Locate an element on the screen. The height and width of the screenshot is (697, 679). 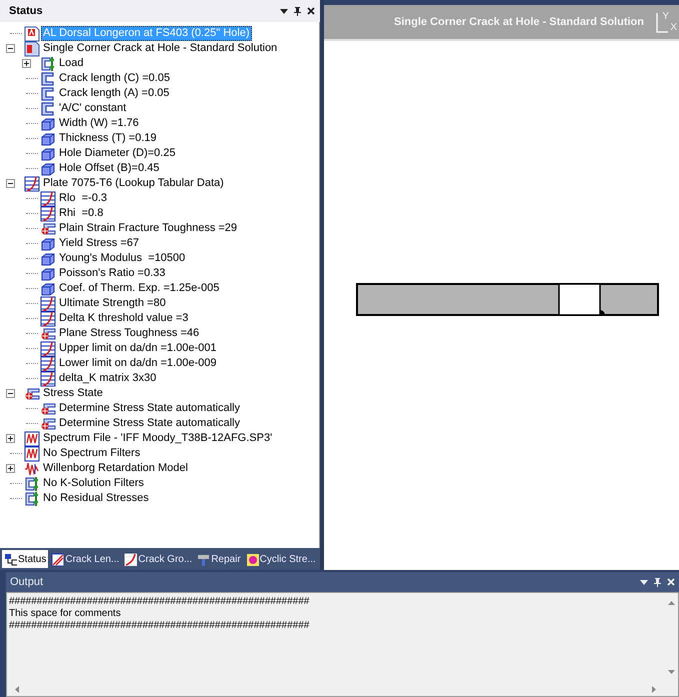
tree-item: Rlo =-0.3 is located at coordinates (83, 198).